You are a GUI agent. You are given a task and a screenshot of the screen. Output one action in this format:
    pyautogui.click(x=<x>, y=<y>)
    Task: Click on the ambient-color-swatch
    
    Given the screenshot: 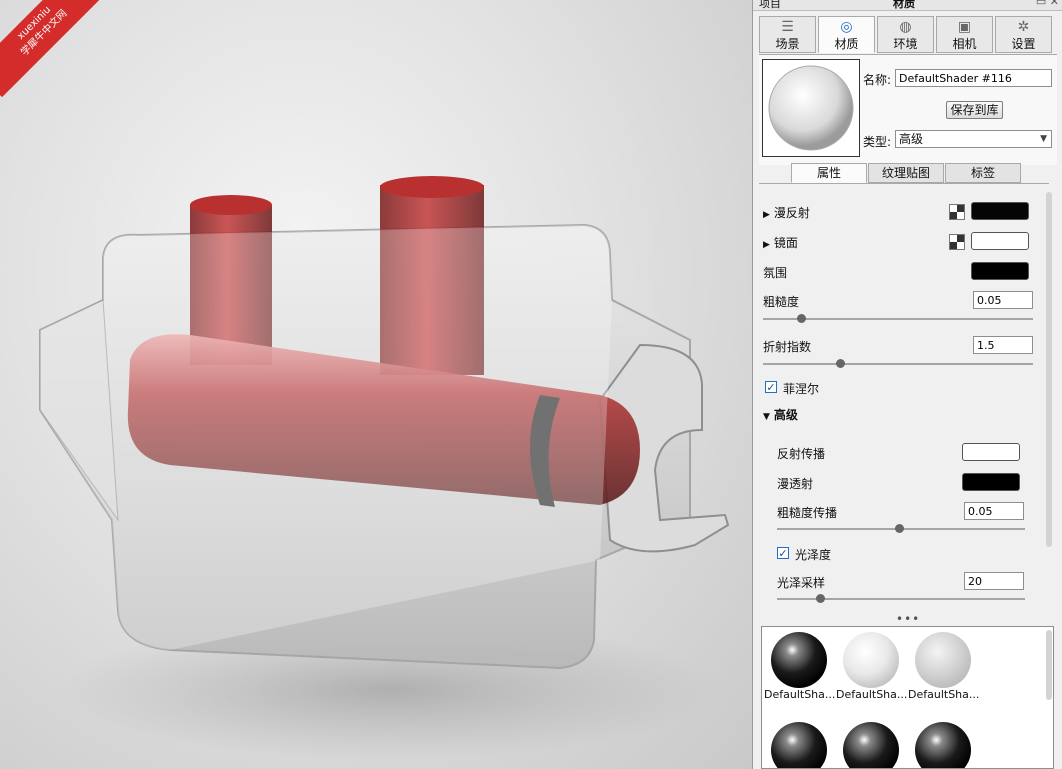 What is the action you would take?
    pyautogui.click(x=1000, y=271)
    